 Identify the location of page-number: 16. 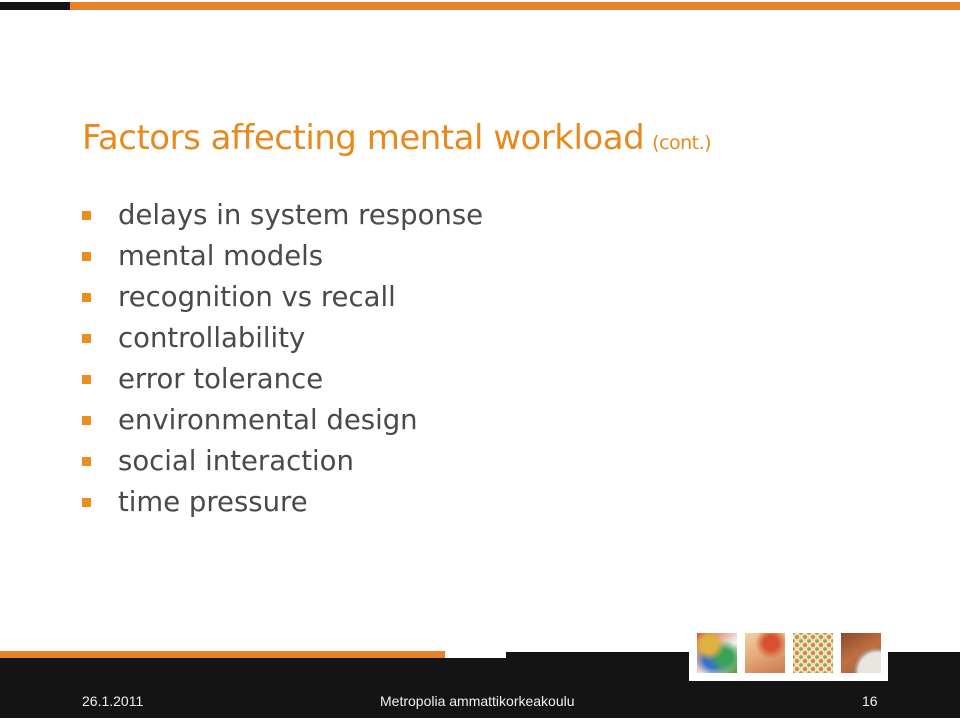
(870, 701).